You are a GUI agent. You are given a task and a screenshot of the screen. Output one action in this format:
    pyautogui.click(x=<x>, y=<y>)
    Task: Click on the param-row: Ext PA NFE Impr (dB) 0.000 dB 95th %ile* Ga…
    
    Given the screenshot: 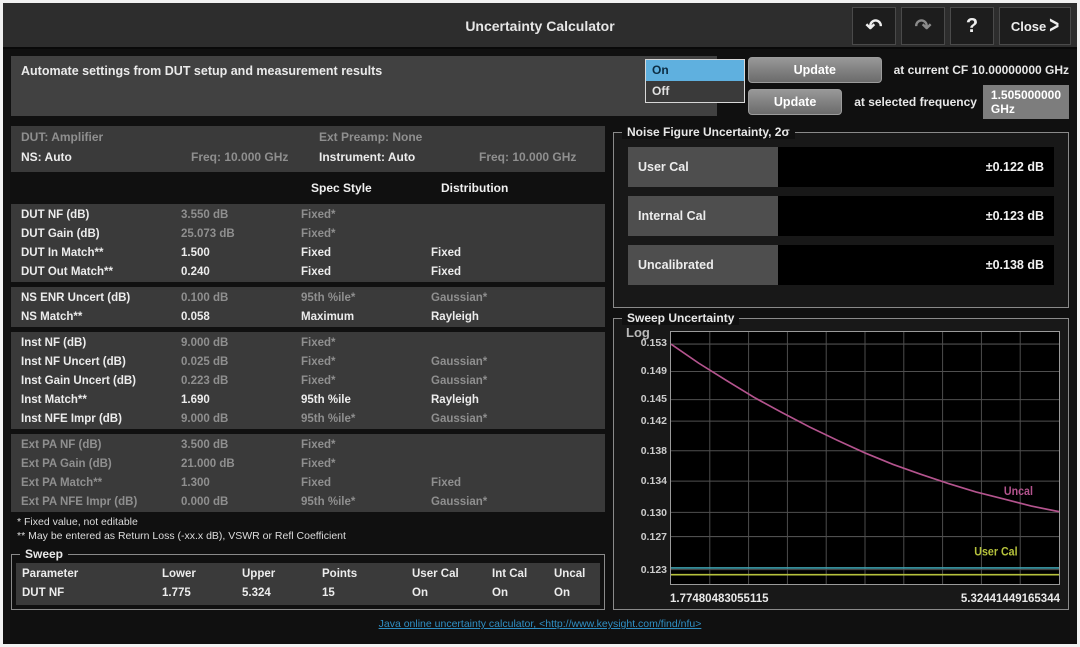 What is the action you would take?
    pyautogui.click(x=308, y=501)
    